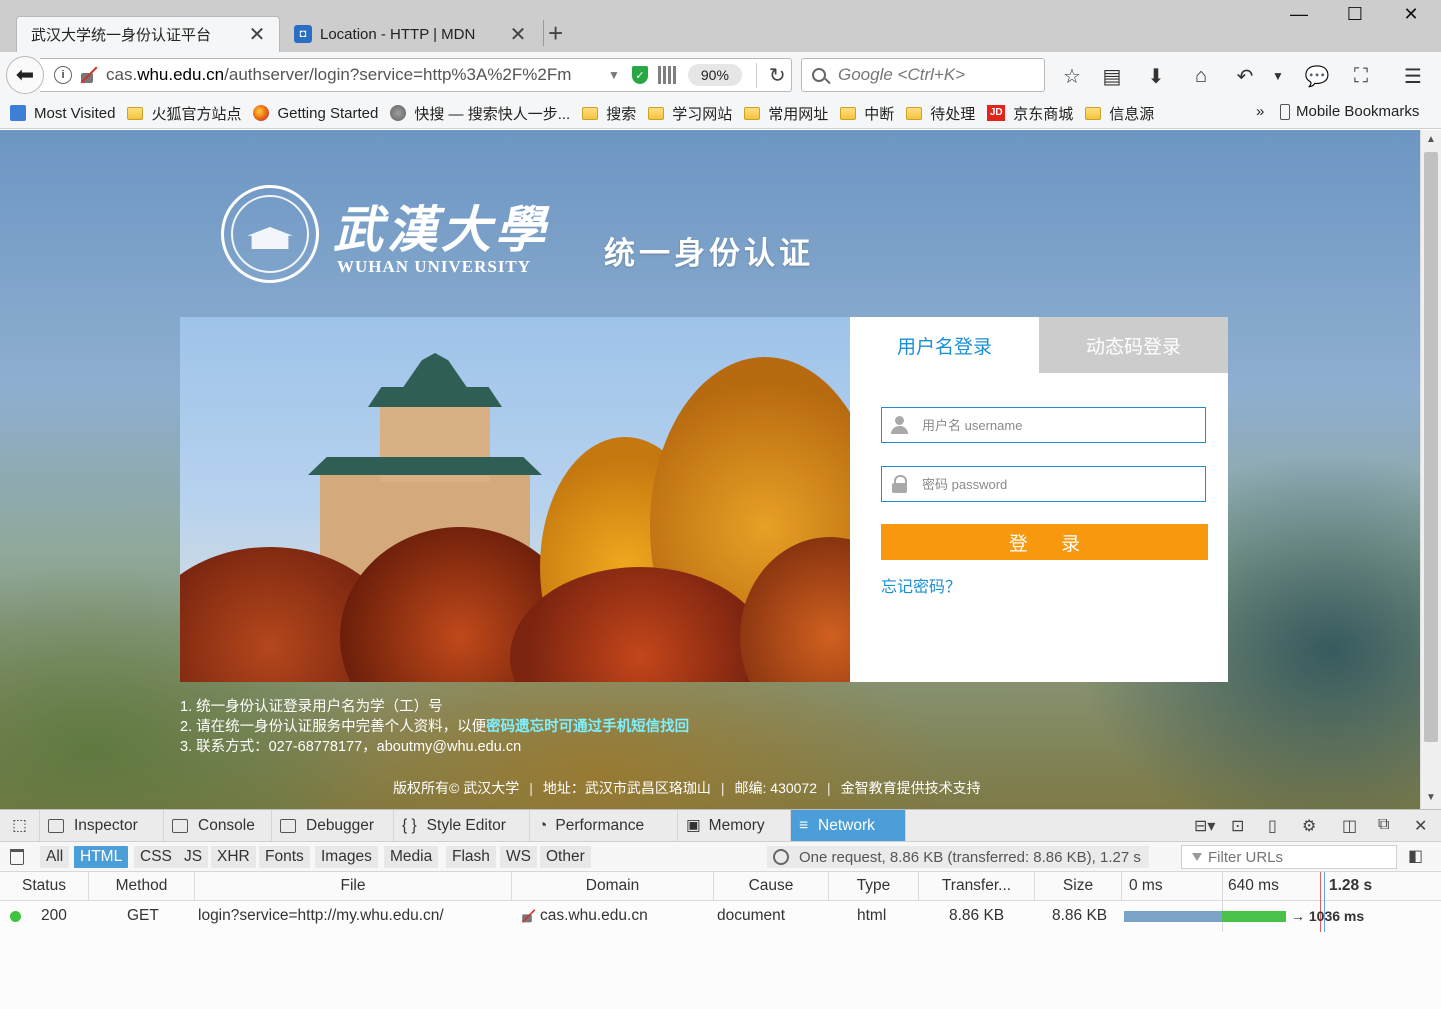  Describe the element at coordinates (874, 886) in the screenshot. I see `col-type: Type` at that location.